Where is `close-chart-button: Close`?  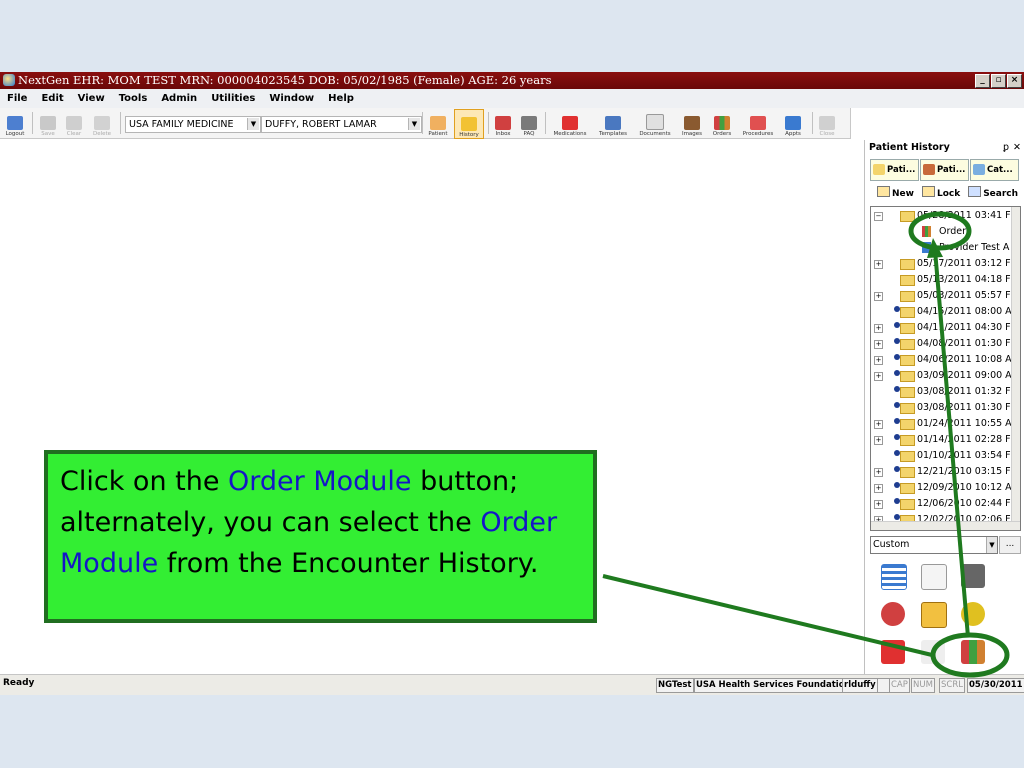
close-chart-button: Close is located at coordinates (827, 123).